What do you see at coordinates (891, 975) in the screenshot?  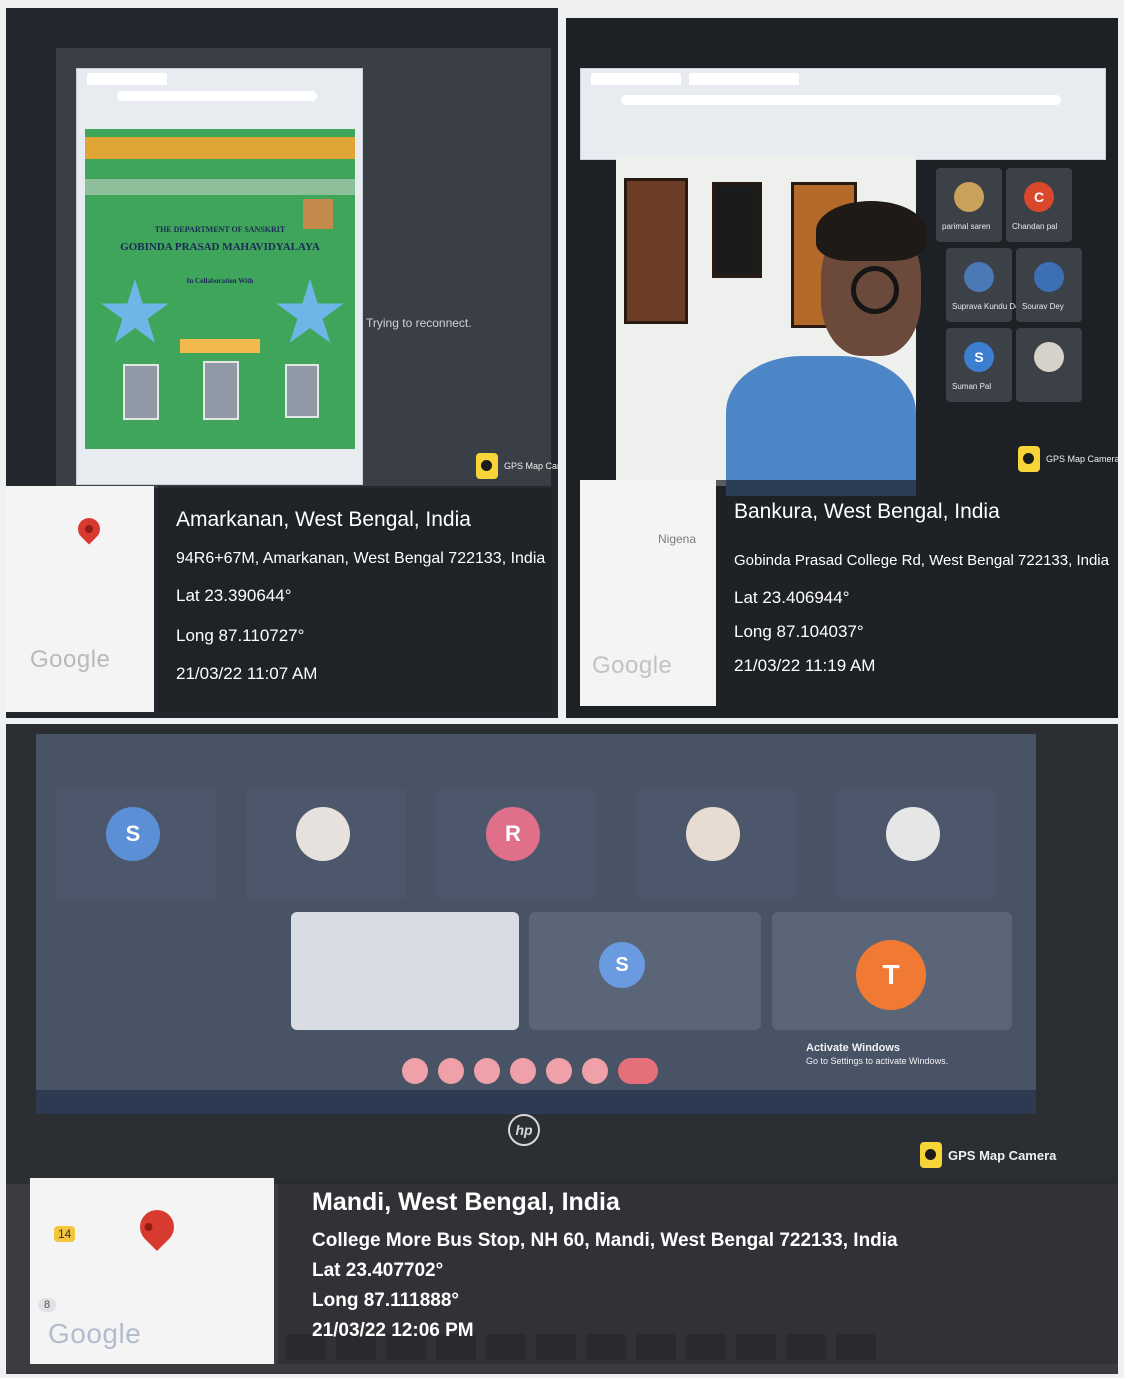 I see `participant-avatar: T` at bounding box center [891, 975].